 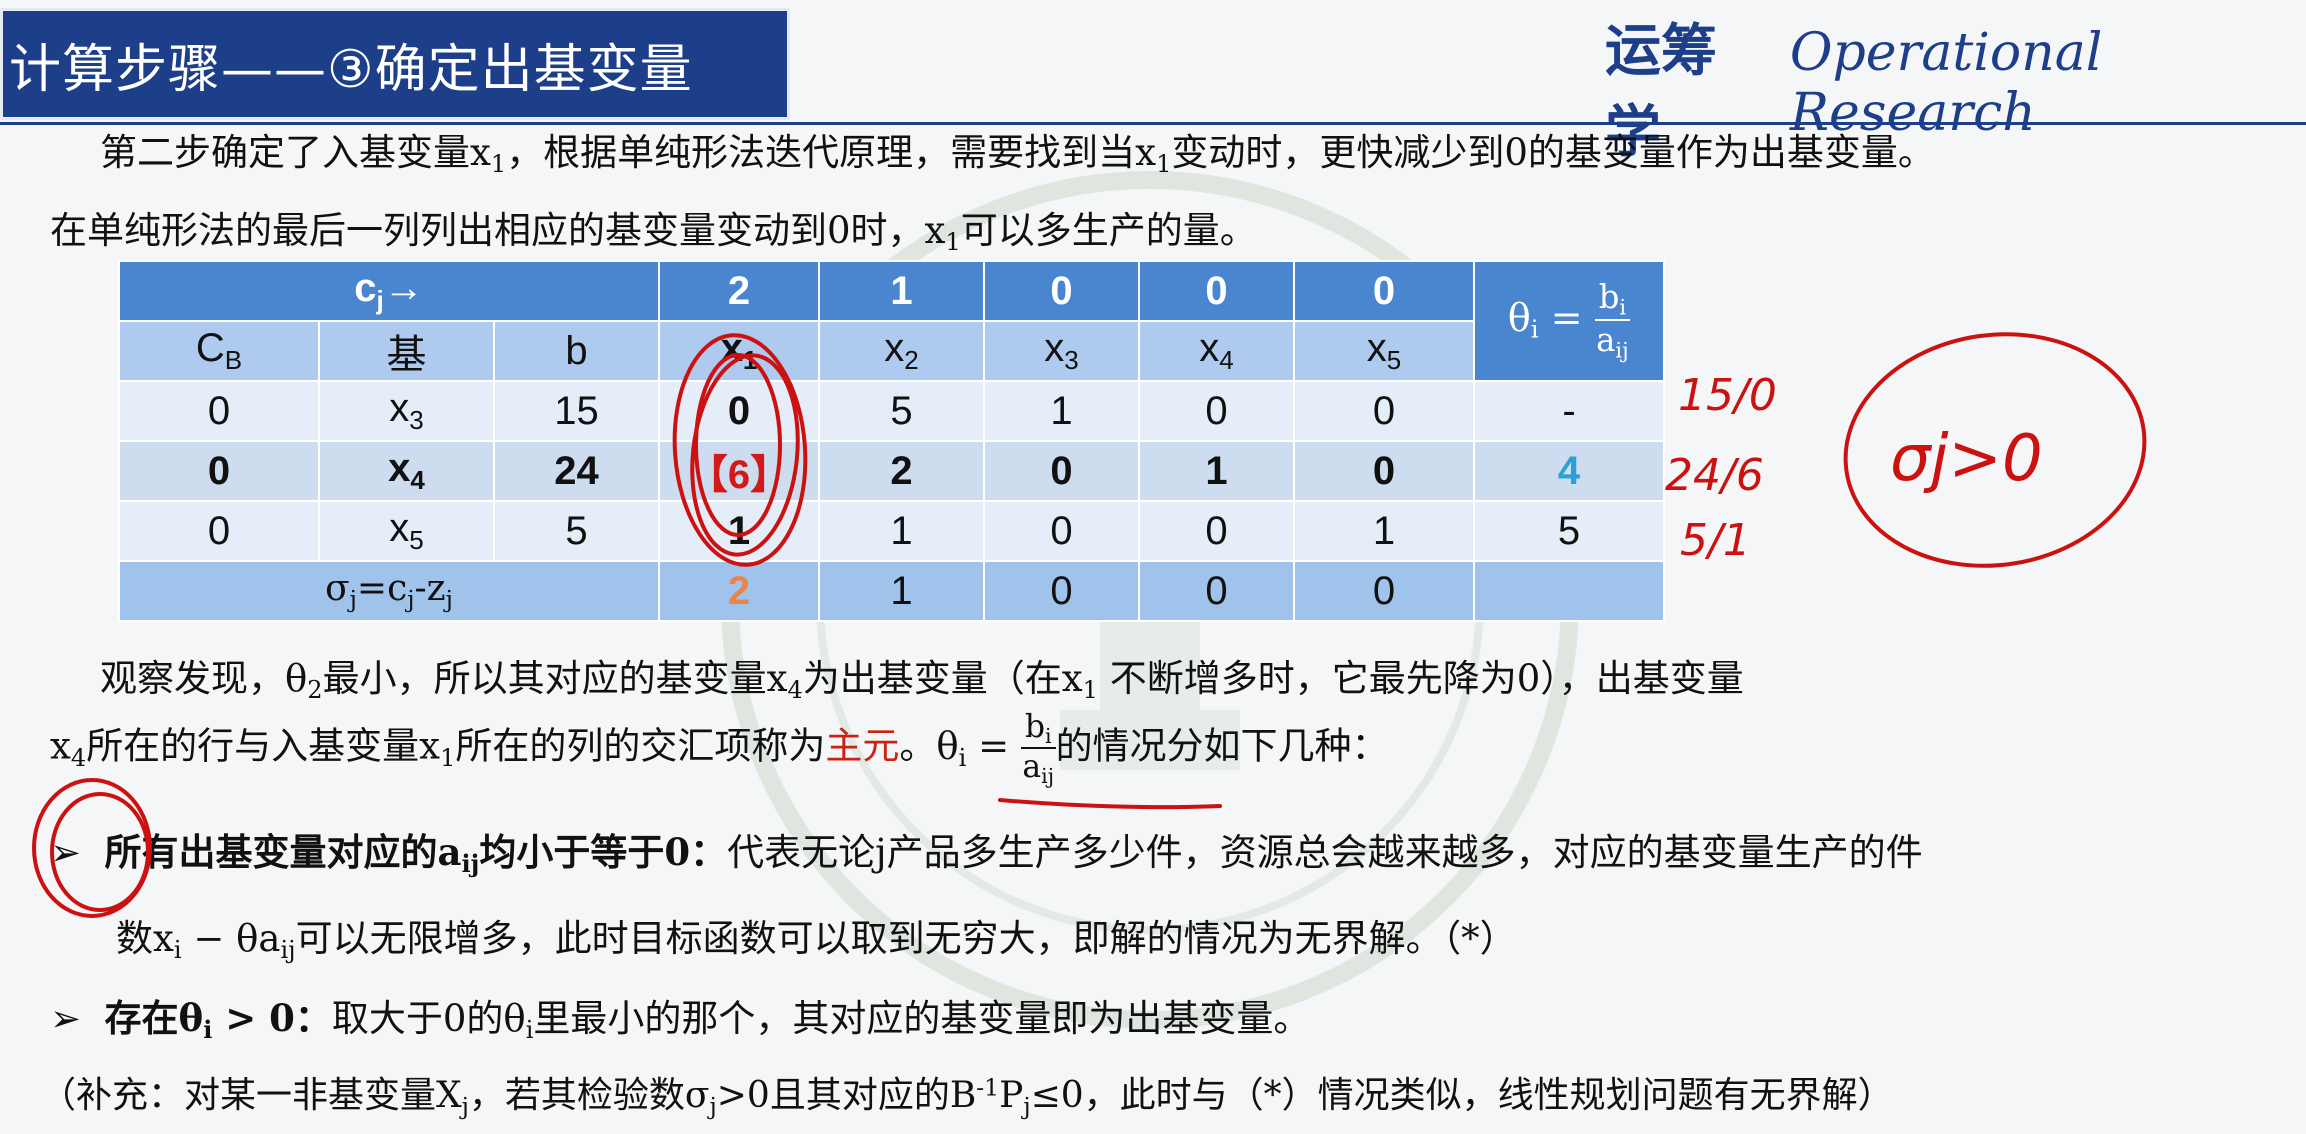 What do you see at coordinates (1569, 411) in the screenshot?
I see `cell-theta: -` at bounding box center [1569, 411].